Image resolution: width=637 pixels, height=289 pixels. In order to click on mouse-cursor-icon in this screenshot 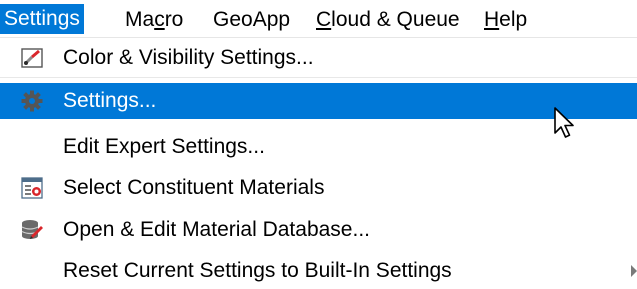, I will do `click(564, 122)`.